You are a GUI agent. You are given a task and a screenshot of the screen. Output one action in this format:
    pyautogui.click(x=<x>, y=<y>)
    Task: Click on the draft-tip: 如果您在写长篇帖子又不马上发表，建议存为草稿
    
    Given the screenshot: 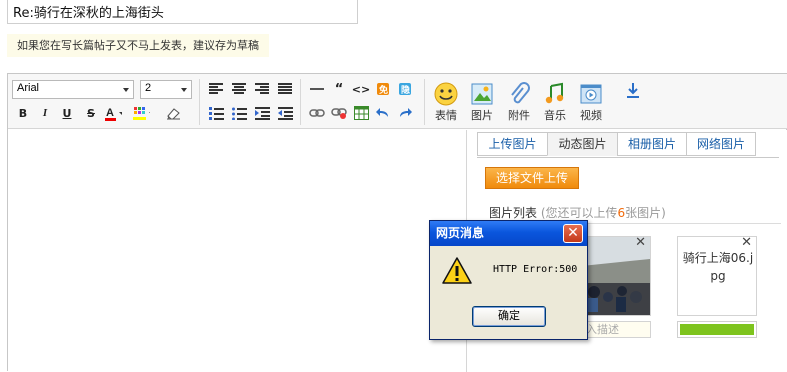 What is the action you would take?
    pyautogui.click(x=138, y=45)
    